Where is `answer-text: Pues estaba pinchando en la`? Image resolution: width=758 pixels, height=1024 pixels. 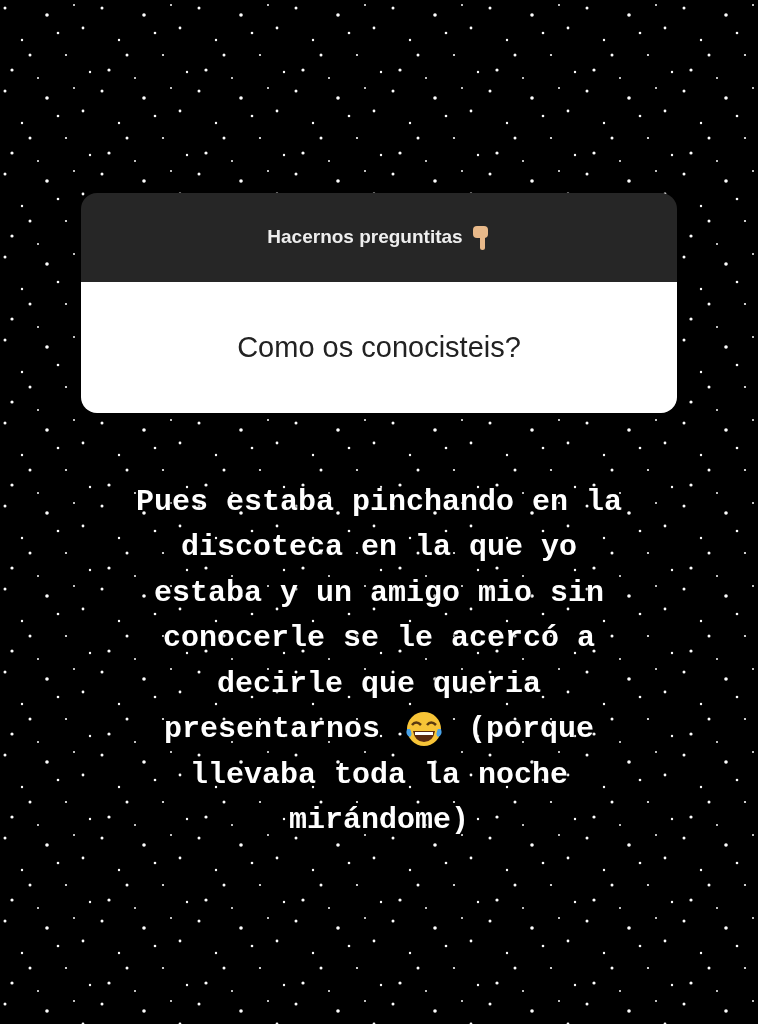 answer-text: Pues estaba pinchando en la is located at coordinates (379, 501).